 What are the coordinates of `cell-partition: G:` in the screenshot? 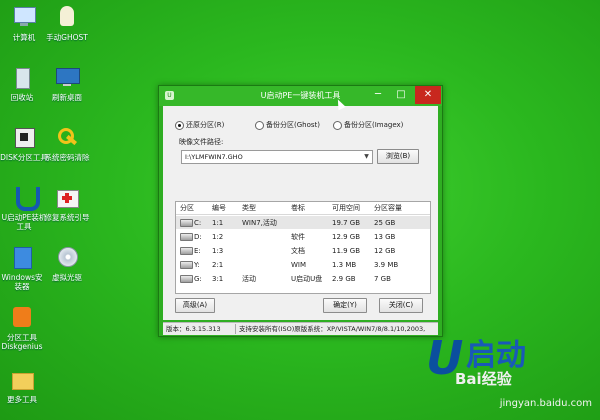 It's located at (198, 279).